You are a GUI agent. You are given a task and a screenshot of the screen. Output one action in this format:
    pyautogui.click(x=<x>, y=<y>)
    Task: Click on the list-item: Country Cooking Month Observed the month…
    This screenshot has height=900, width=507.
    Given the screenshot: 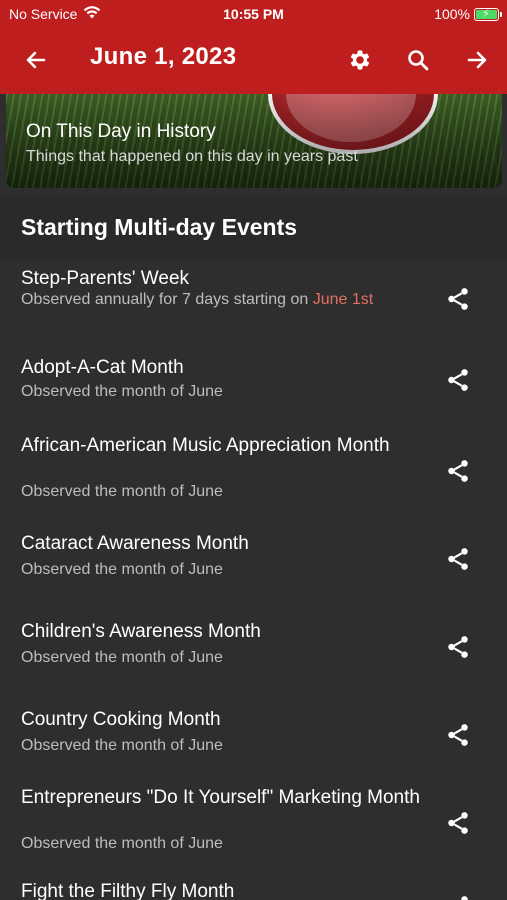 What is the action you would take?
    pyautogui.click(x=253, y=732)
    